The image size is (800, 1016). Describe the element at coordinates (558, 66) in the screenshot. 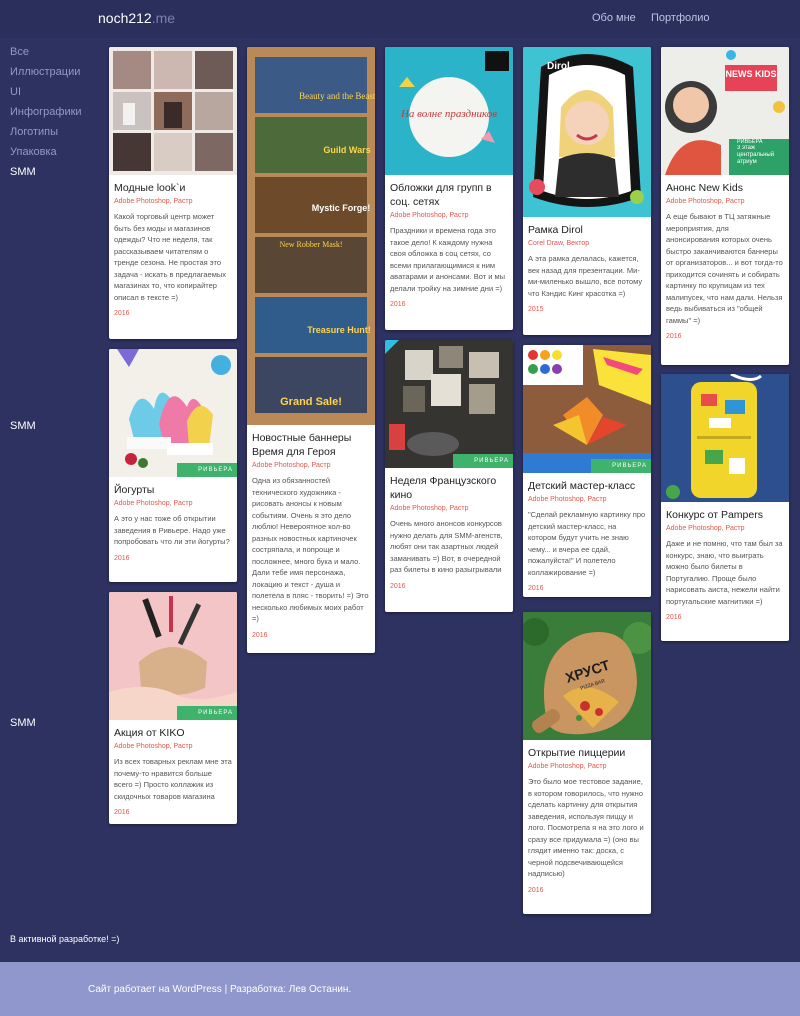

I see `brand-logo-text: Dirol` at that location.